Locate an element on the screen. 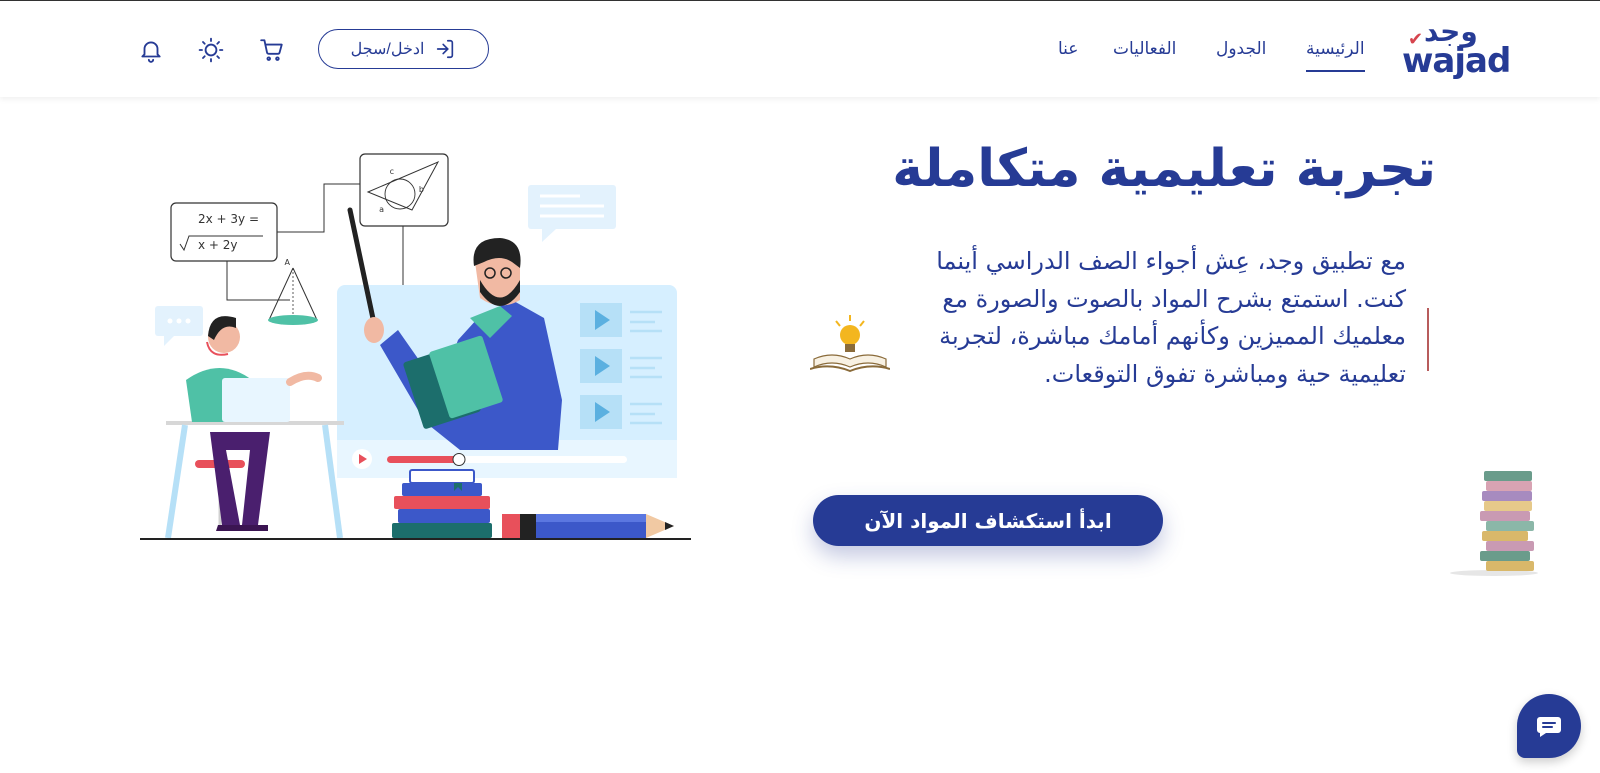 The height and width of the screenshot is (773, 1600). cart-icon is located at coordinates (272, 50).